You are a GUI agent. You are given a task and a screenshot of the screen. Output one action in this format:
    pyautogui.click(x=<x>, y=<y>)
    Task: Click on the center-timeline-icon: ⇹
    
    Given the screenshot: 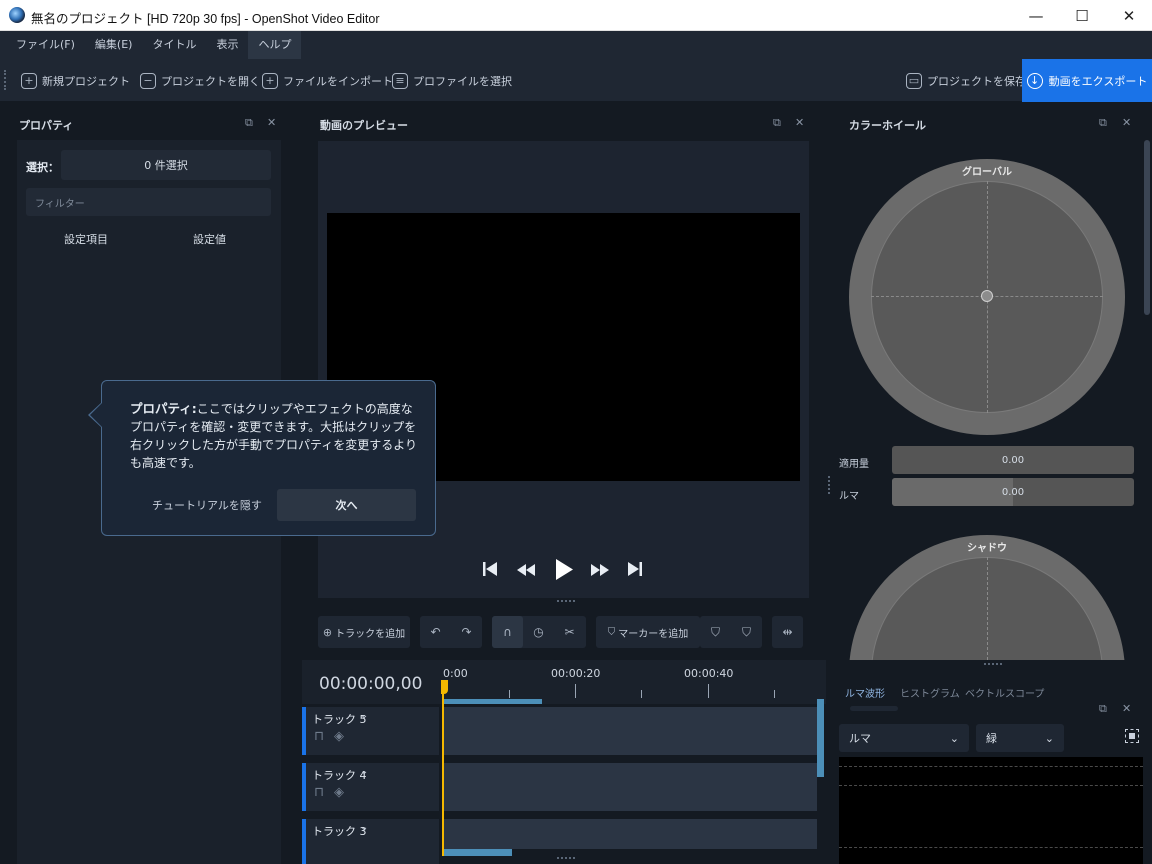 What is the action you would take?
    pyautogui.click(x=787, y=632)
    